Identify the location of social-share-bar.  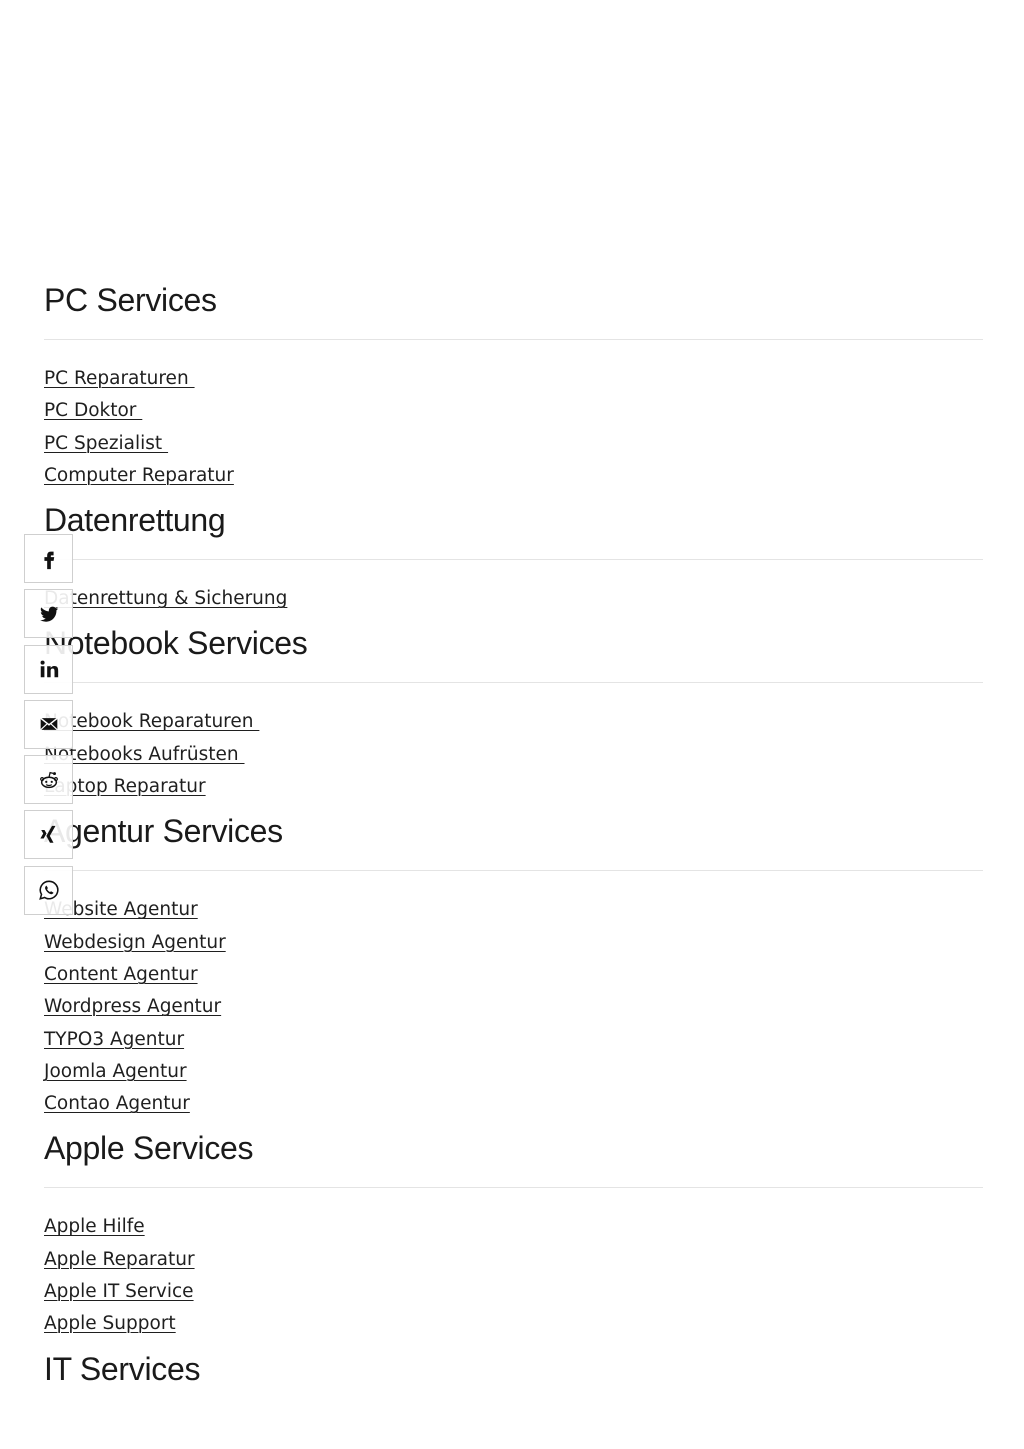
(48, 727).